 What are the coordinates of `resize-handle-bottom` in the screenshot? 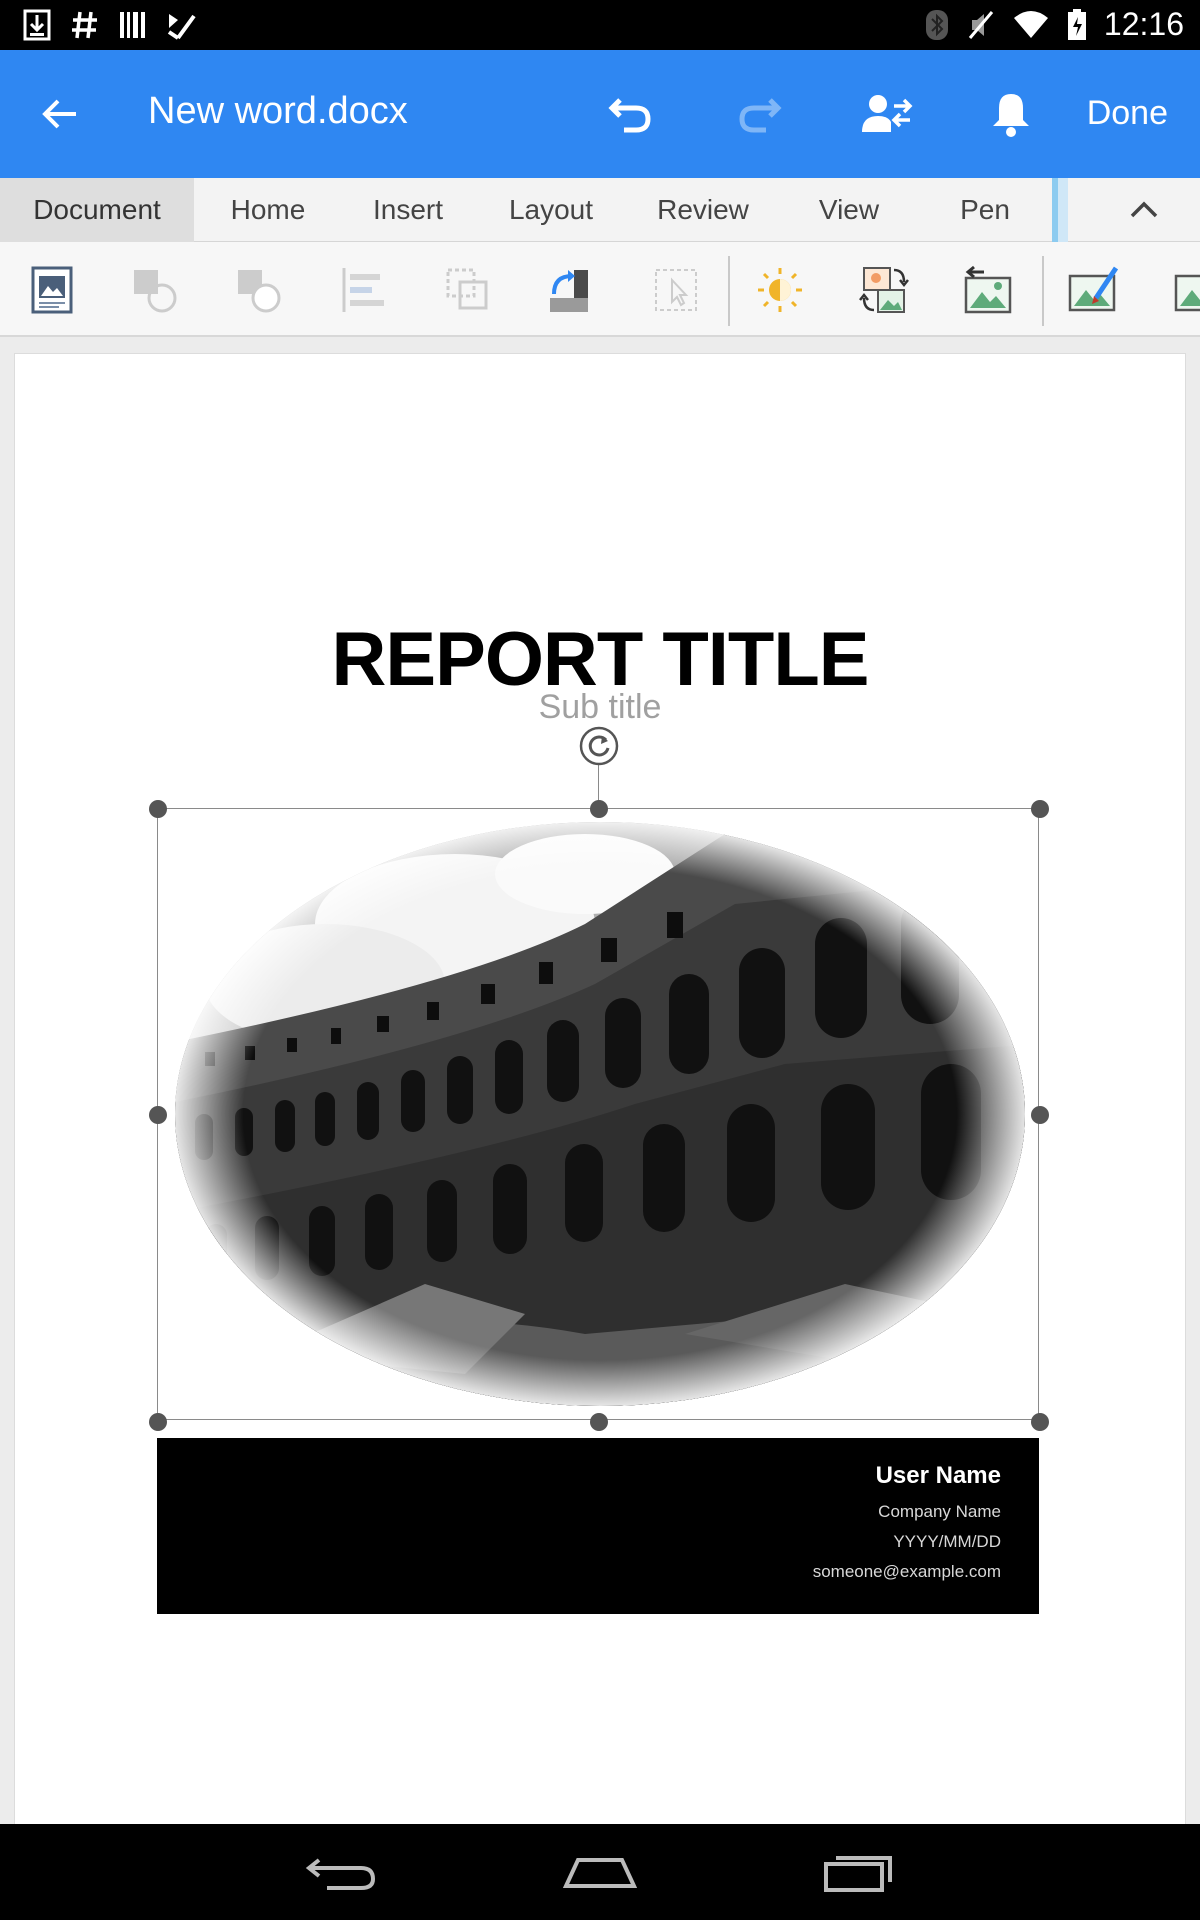 It's located at (599, 1422).